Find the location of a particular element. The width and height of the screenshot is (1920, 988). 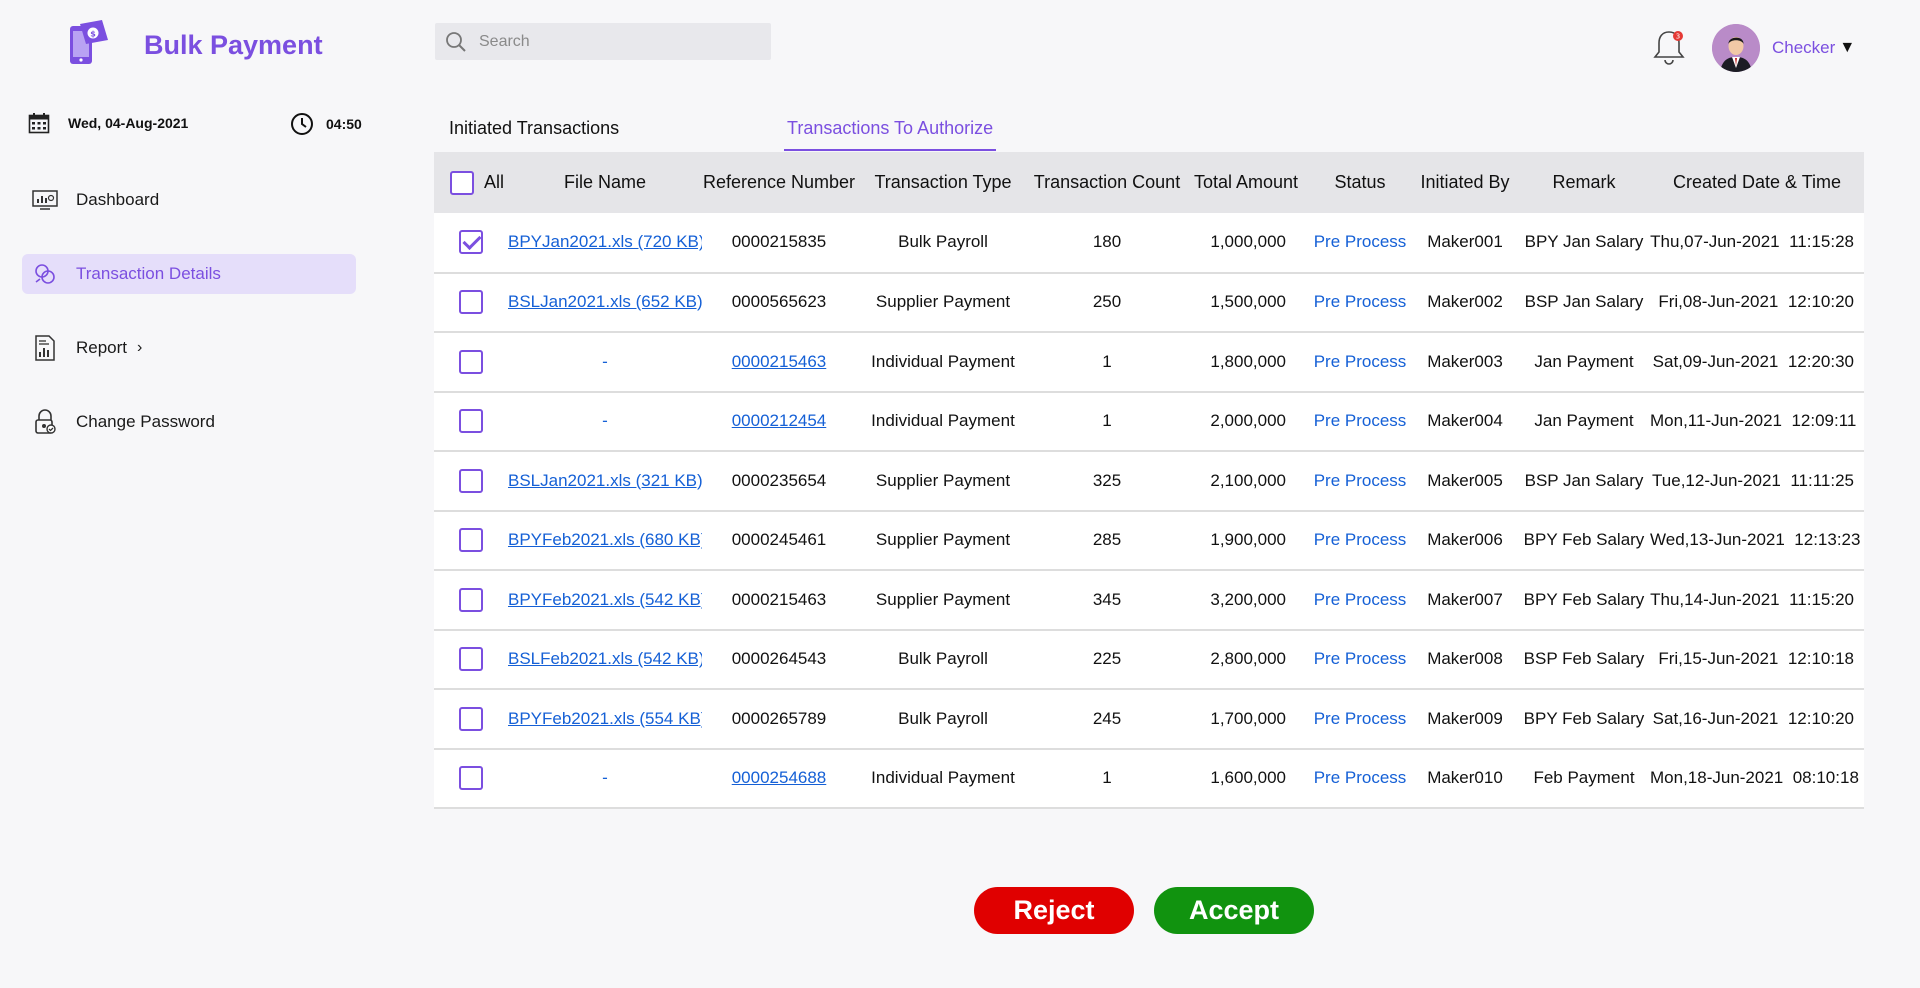

header-select-all: All is located at coordinates (471, 182).